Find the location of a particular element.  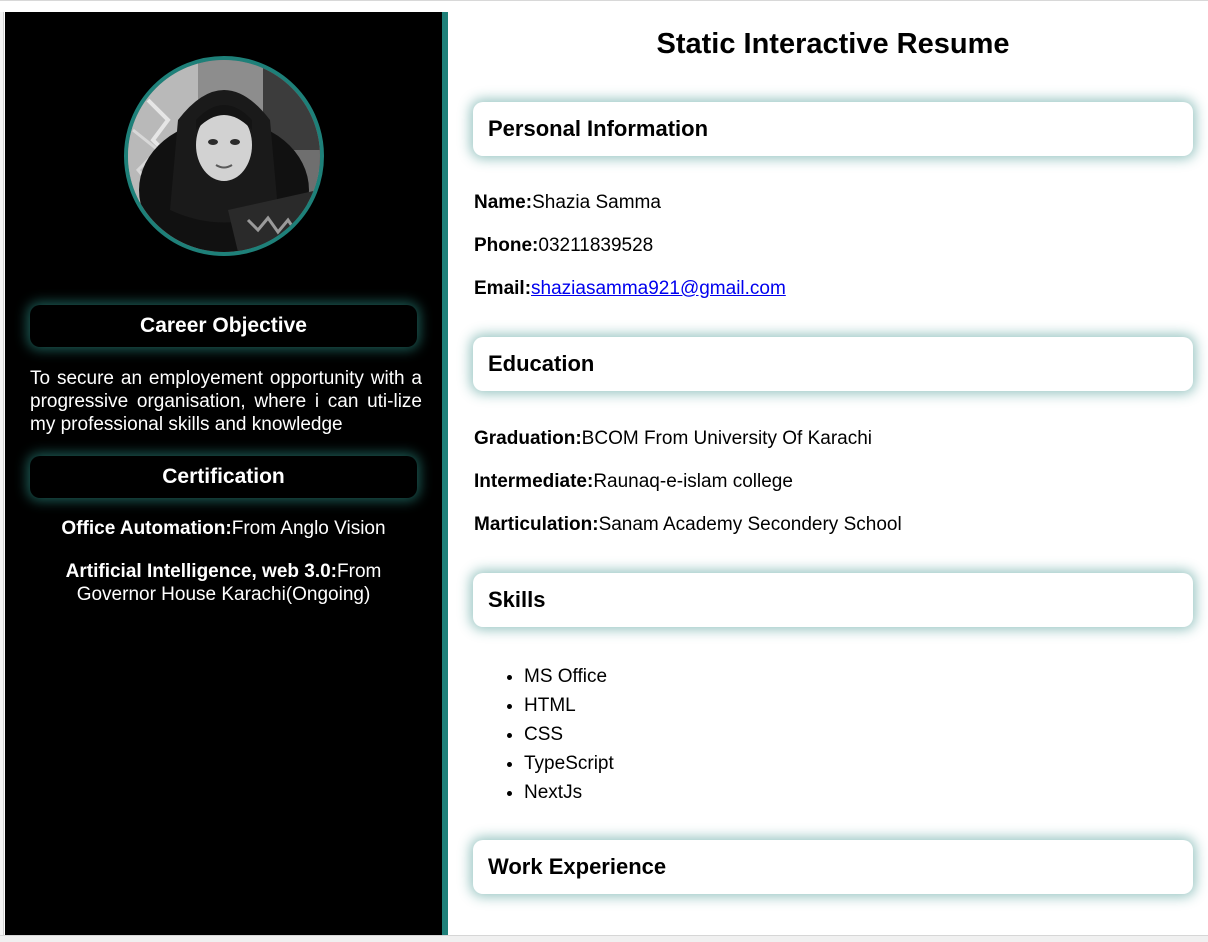

phone-row: Phone:03211839528 is located at coordinates (563, 246).